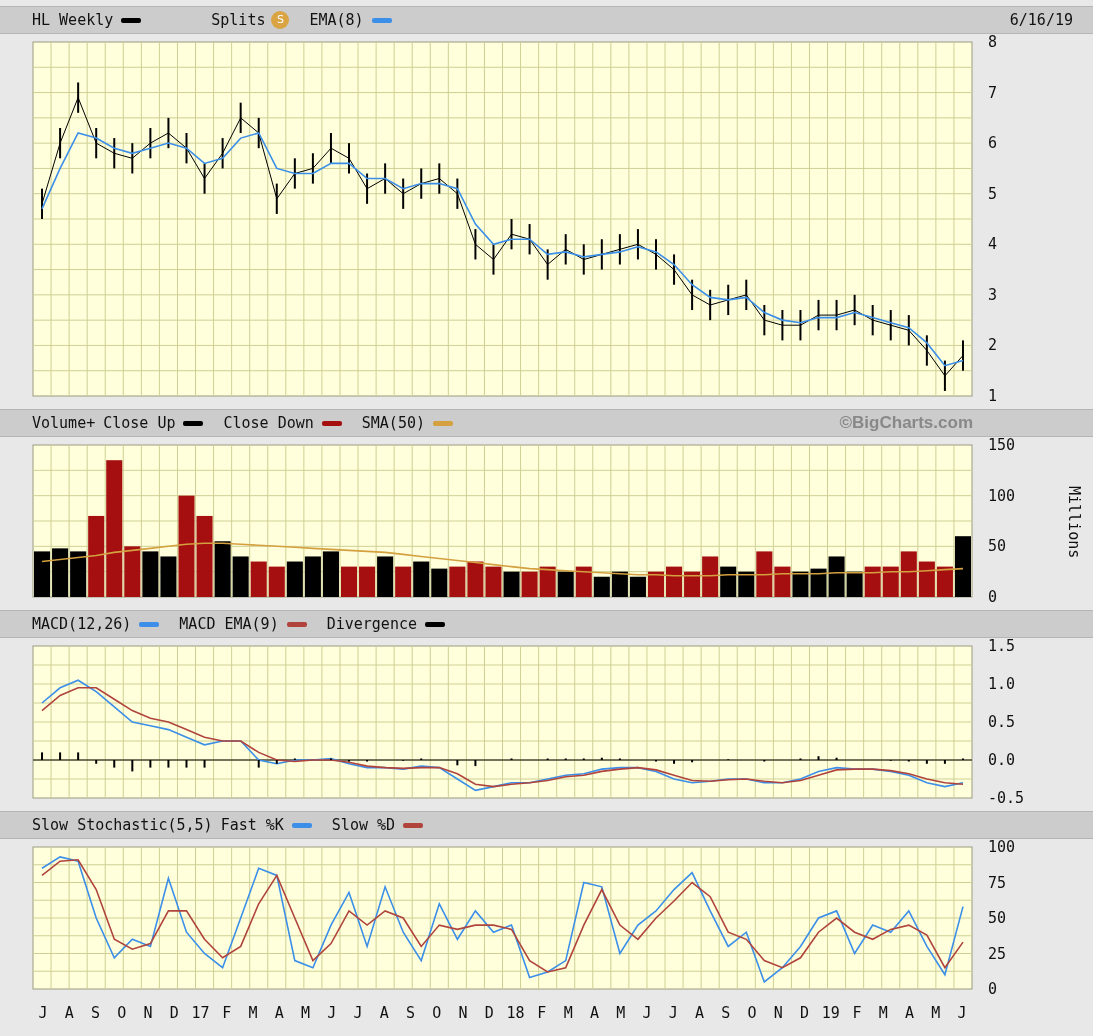 The height and width of the screenshot is (1036, 1093). What do you see at coordinates (371, 624) in the screenshot?
I see `legend-label: Divergence` at bounding box center [371, 624].